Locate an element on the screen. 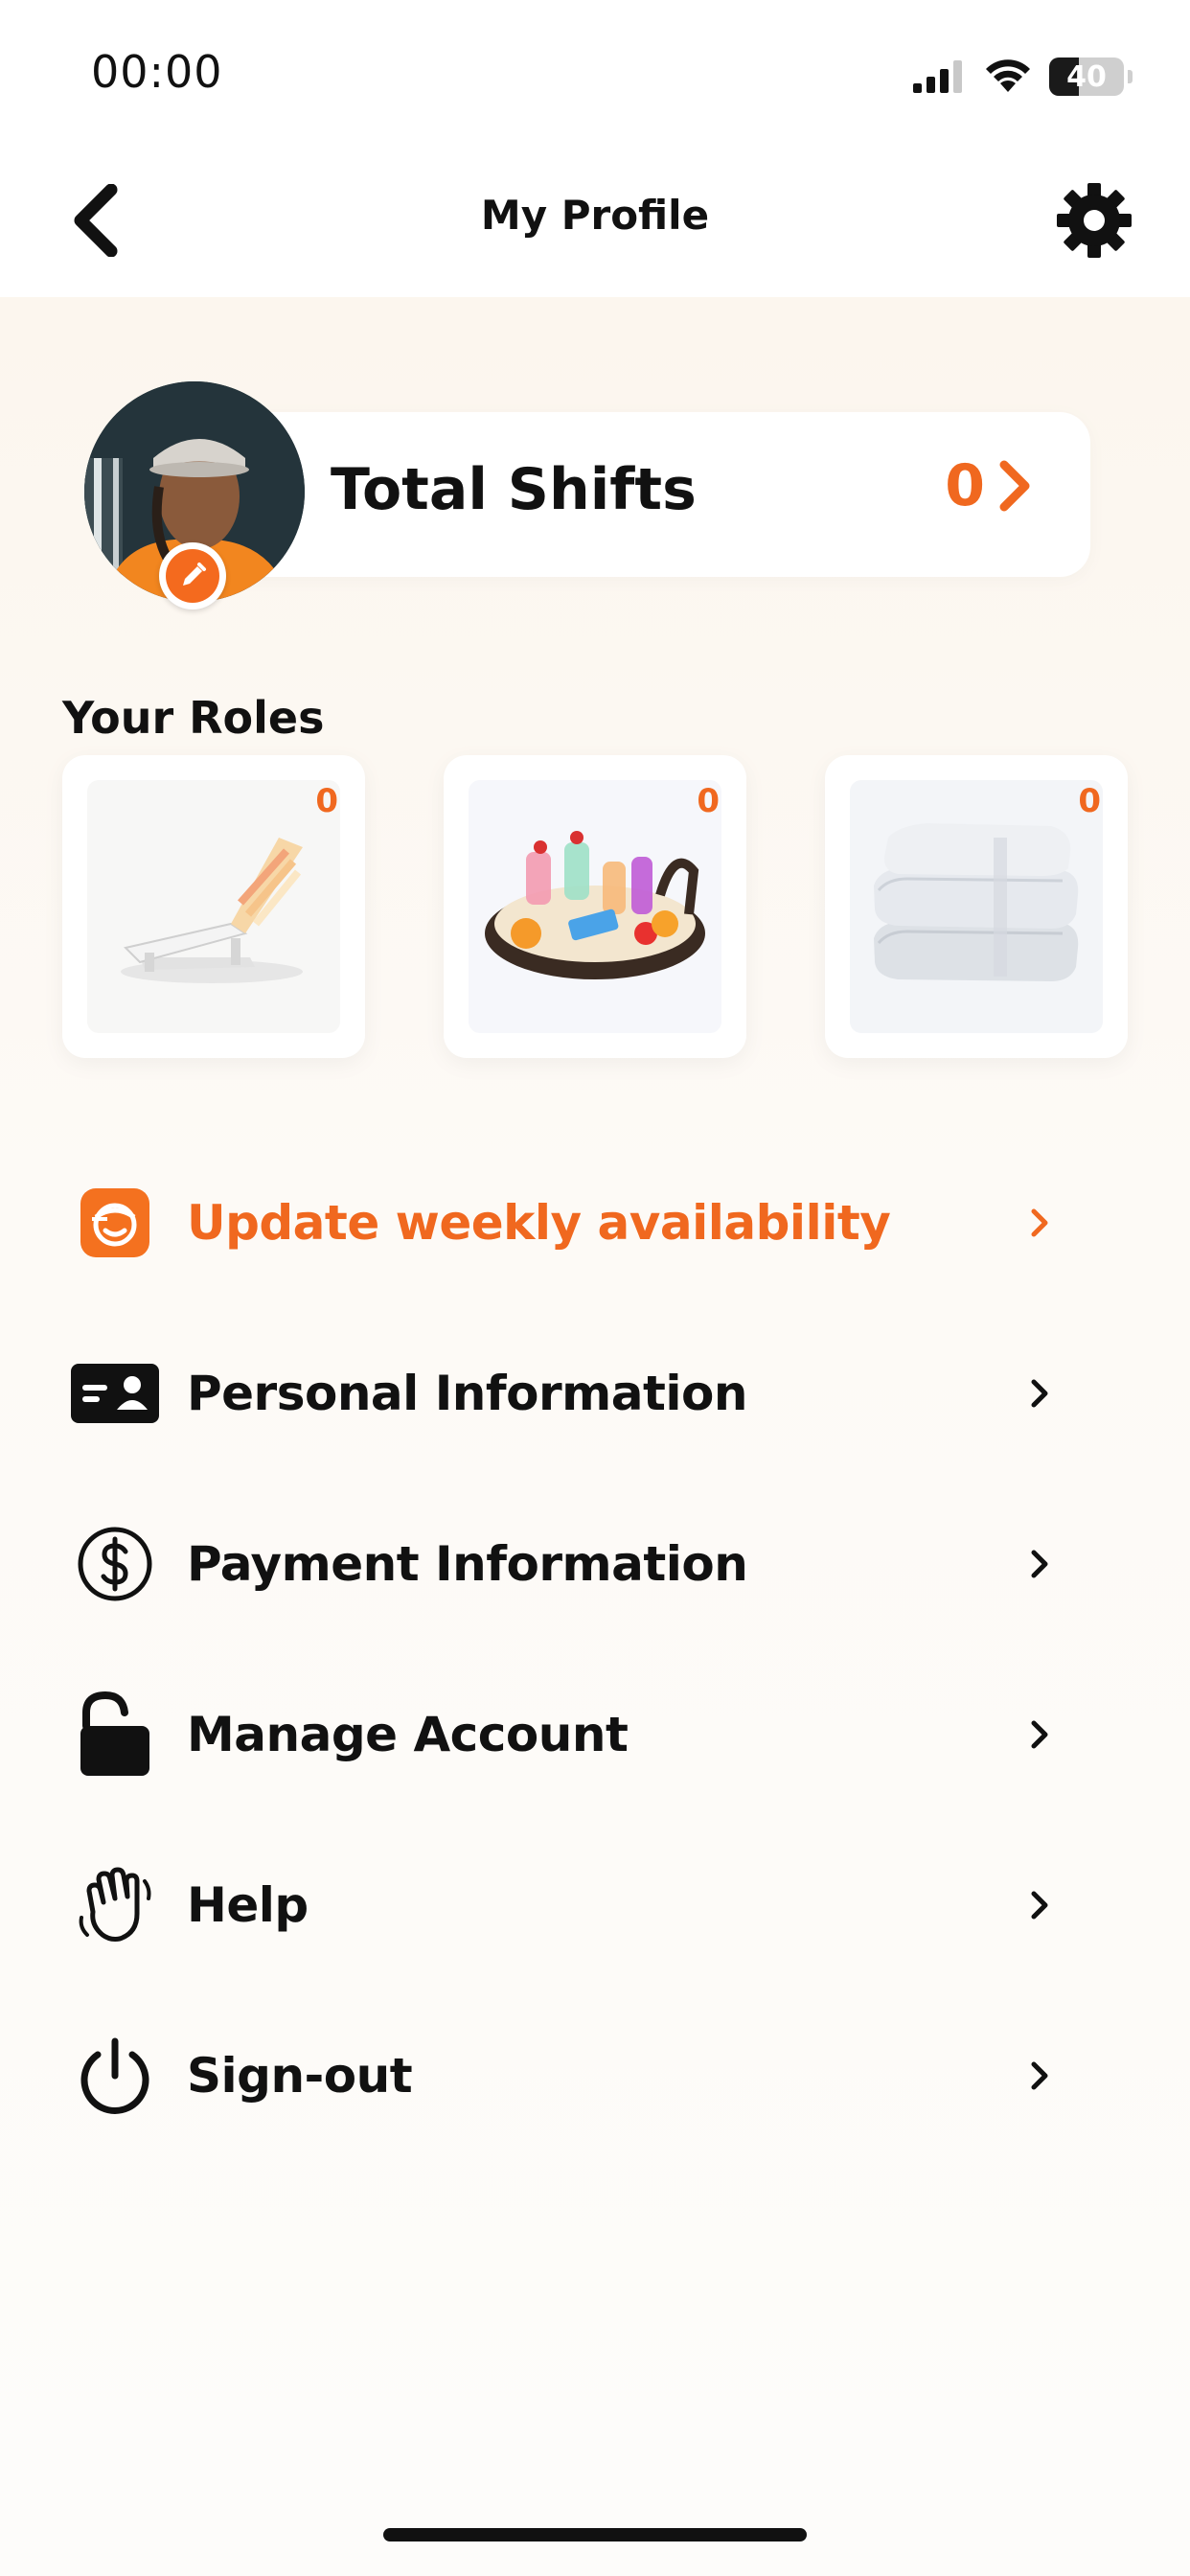  waving-hand-icon is located at coordinates (115, 1905).